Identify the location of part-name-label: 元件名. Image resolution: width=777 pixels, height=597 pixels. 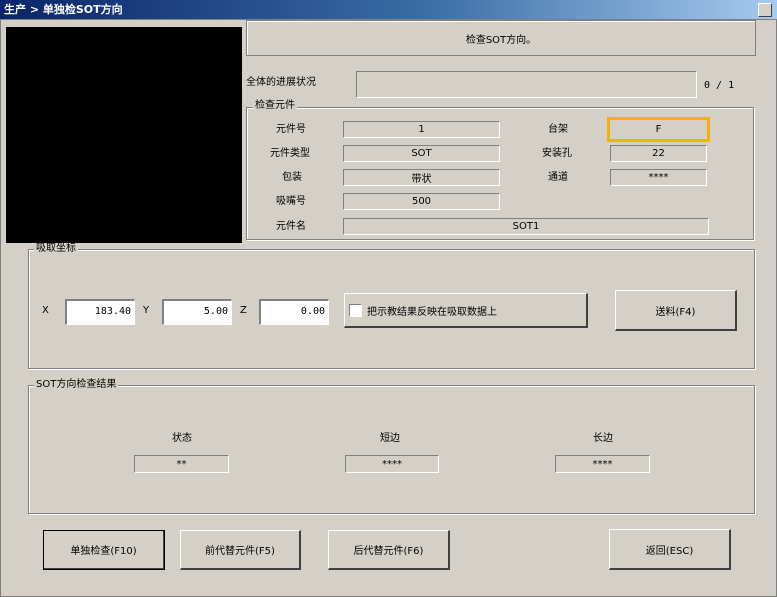
(291, 226).